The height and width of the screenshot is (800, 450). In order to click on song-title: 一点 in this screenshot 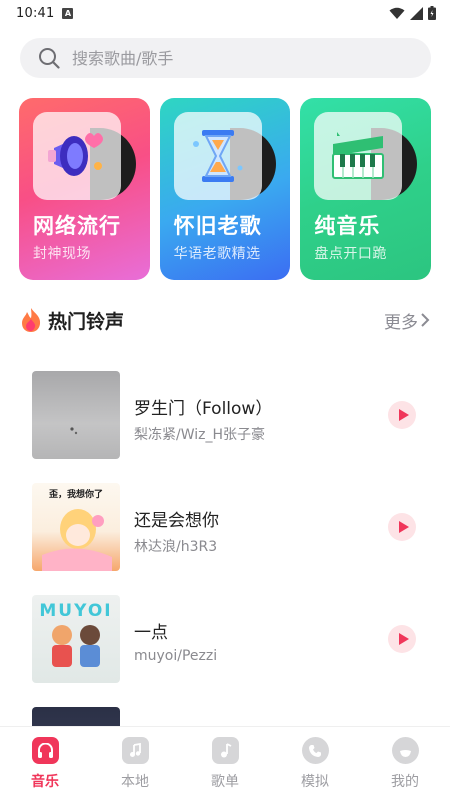, I will do `click(151, 633)`.